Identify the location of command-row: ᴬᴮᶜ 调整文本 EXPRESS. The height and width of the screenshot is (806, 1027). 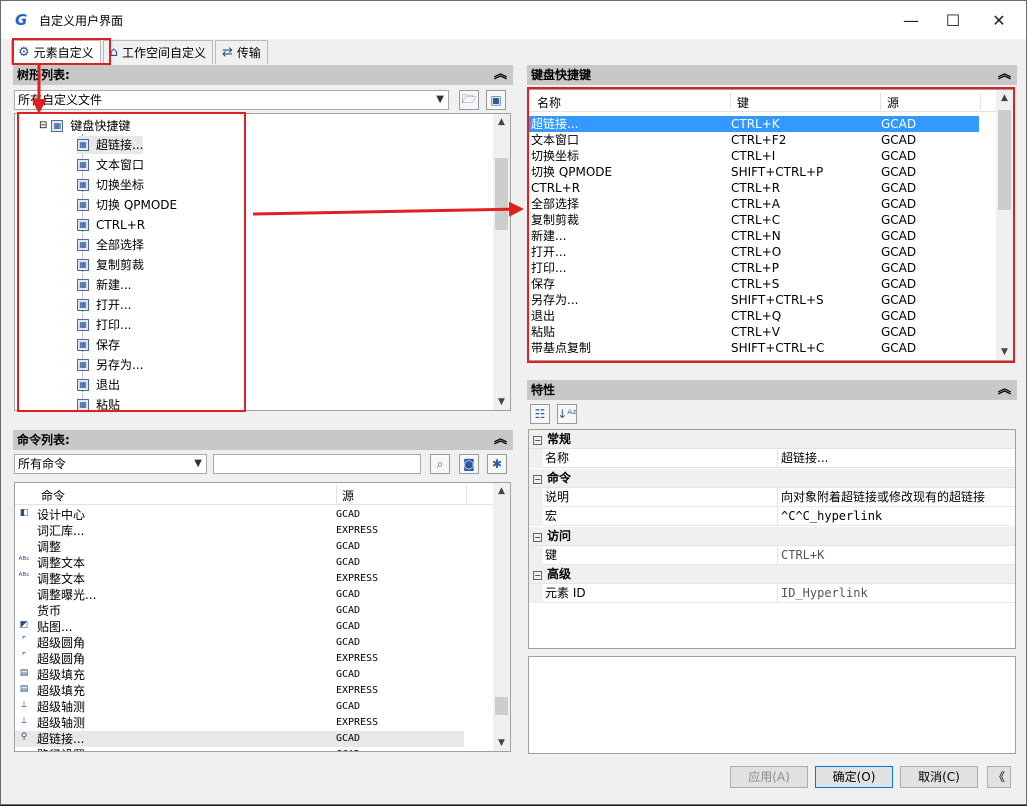
(239, 579).